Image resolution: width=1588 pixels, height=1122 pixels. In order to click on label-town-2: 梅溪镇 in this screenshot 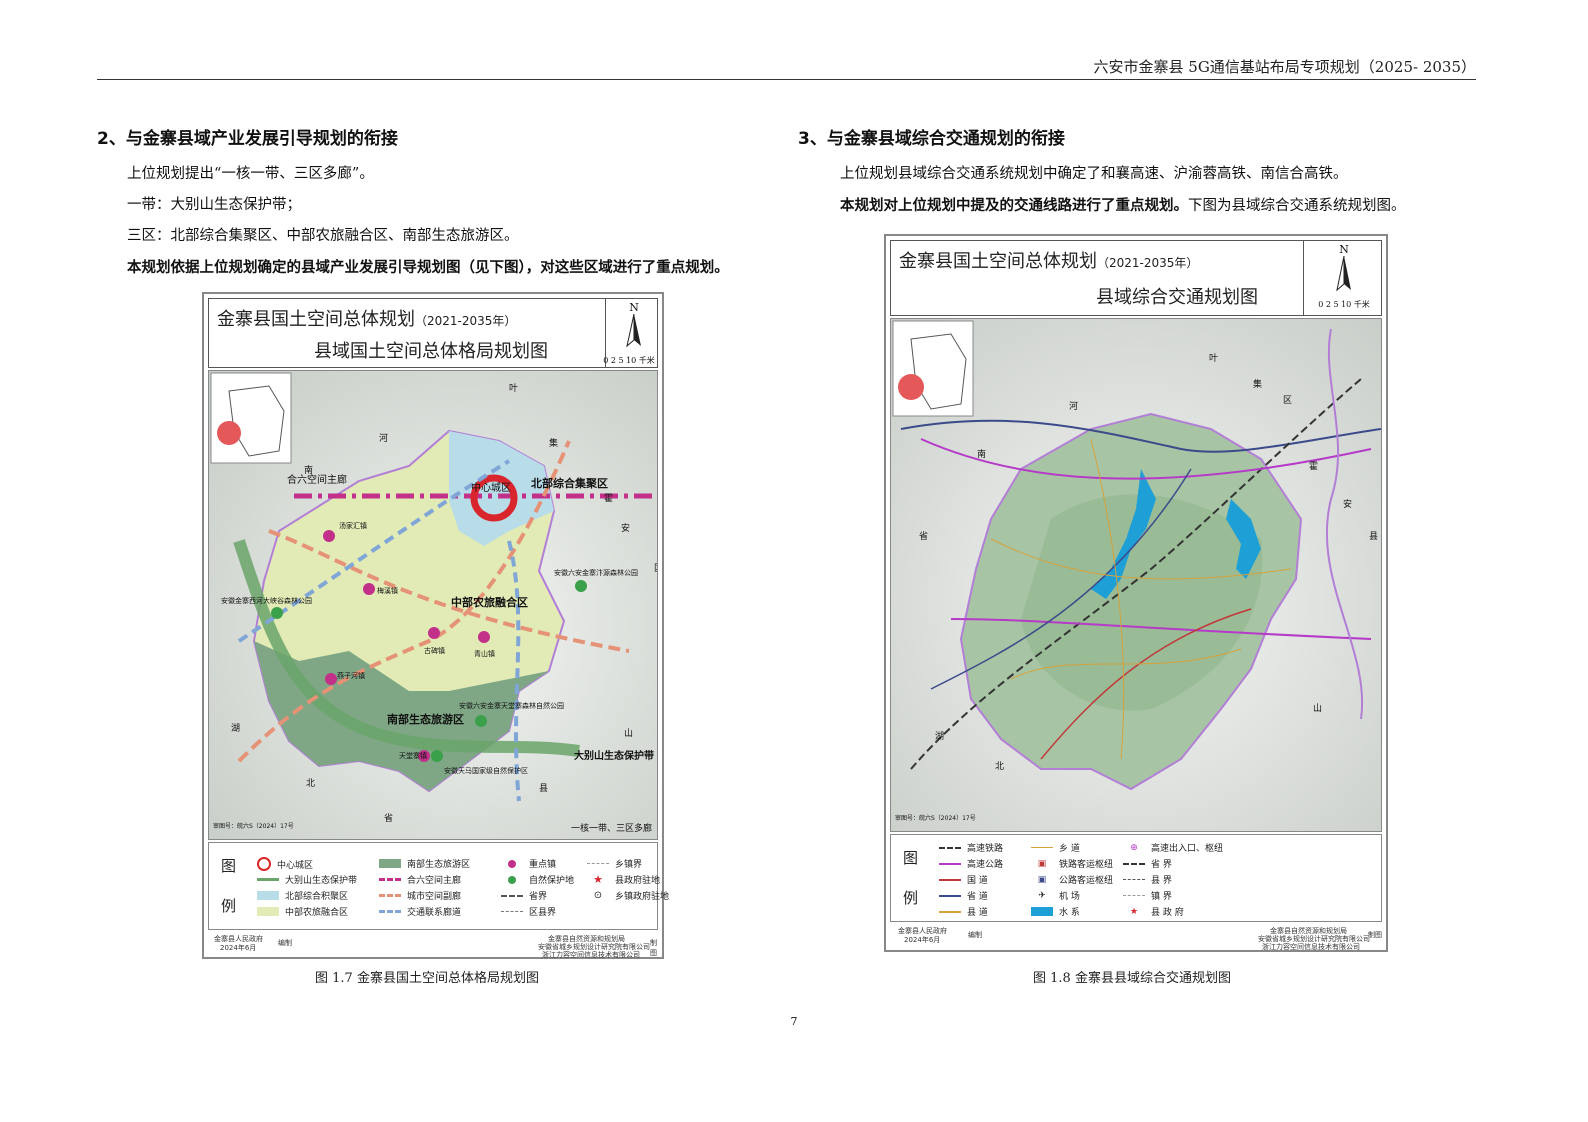, I will do `click(387, 591)`.